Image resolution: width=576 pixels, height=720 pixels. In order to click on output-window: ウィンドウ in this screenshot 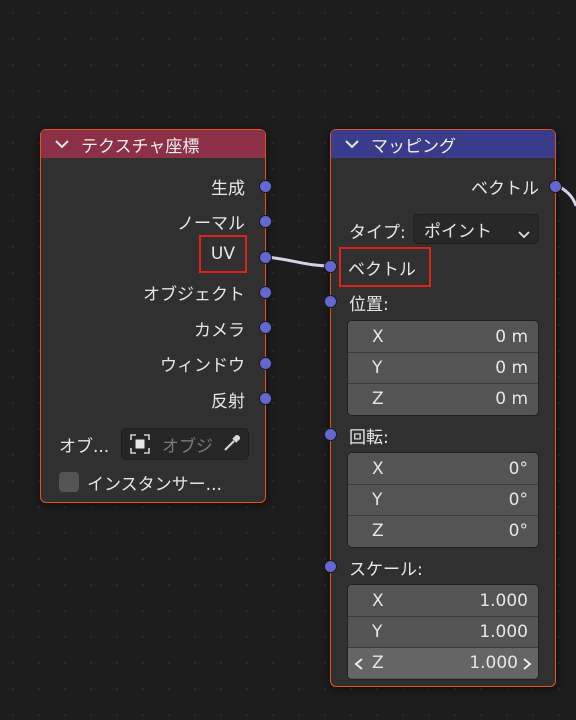, I will do `click(202, 365)`.